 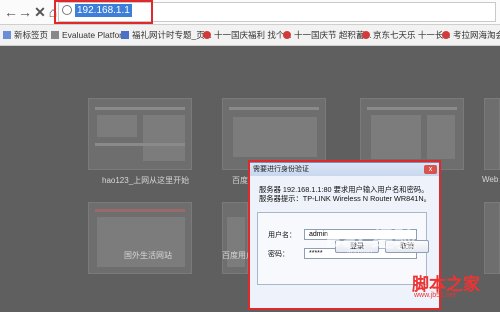 What do you see at coordinates (281, 169) in the screenshot?
I see `dialog-title: 需要进行身份验证` at bounding box center [281, 169].